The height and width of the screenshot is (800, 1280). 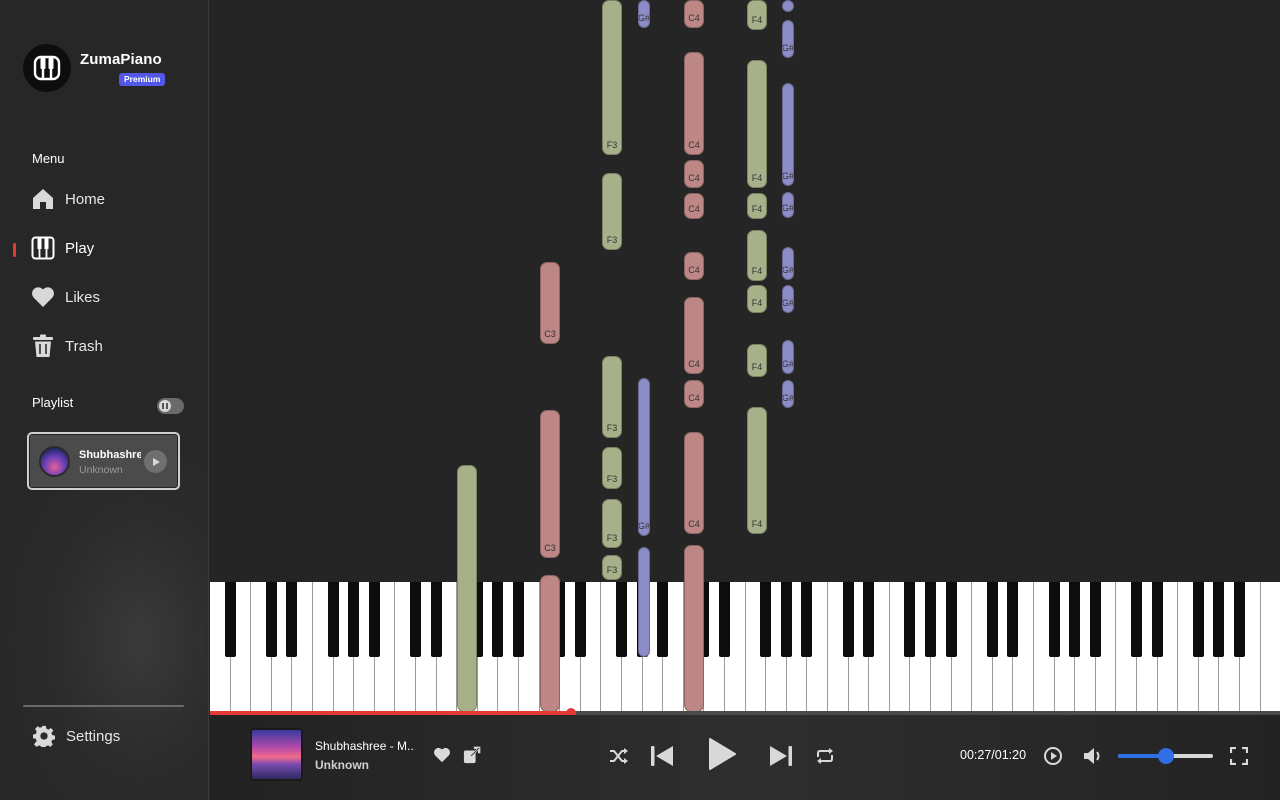 I want to click on like-button, so click(x=442, y=755).